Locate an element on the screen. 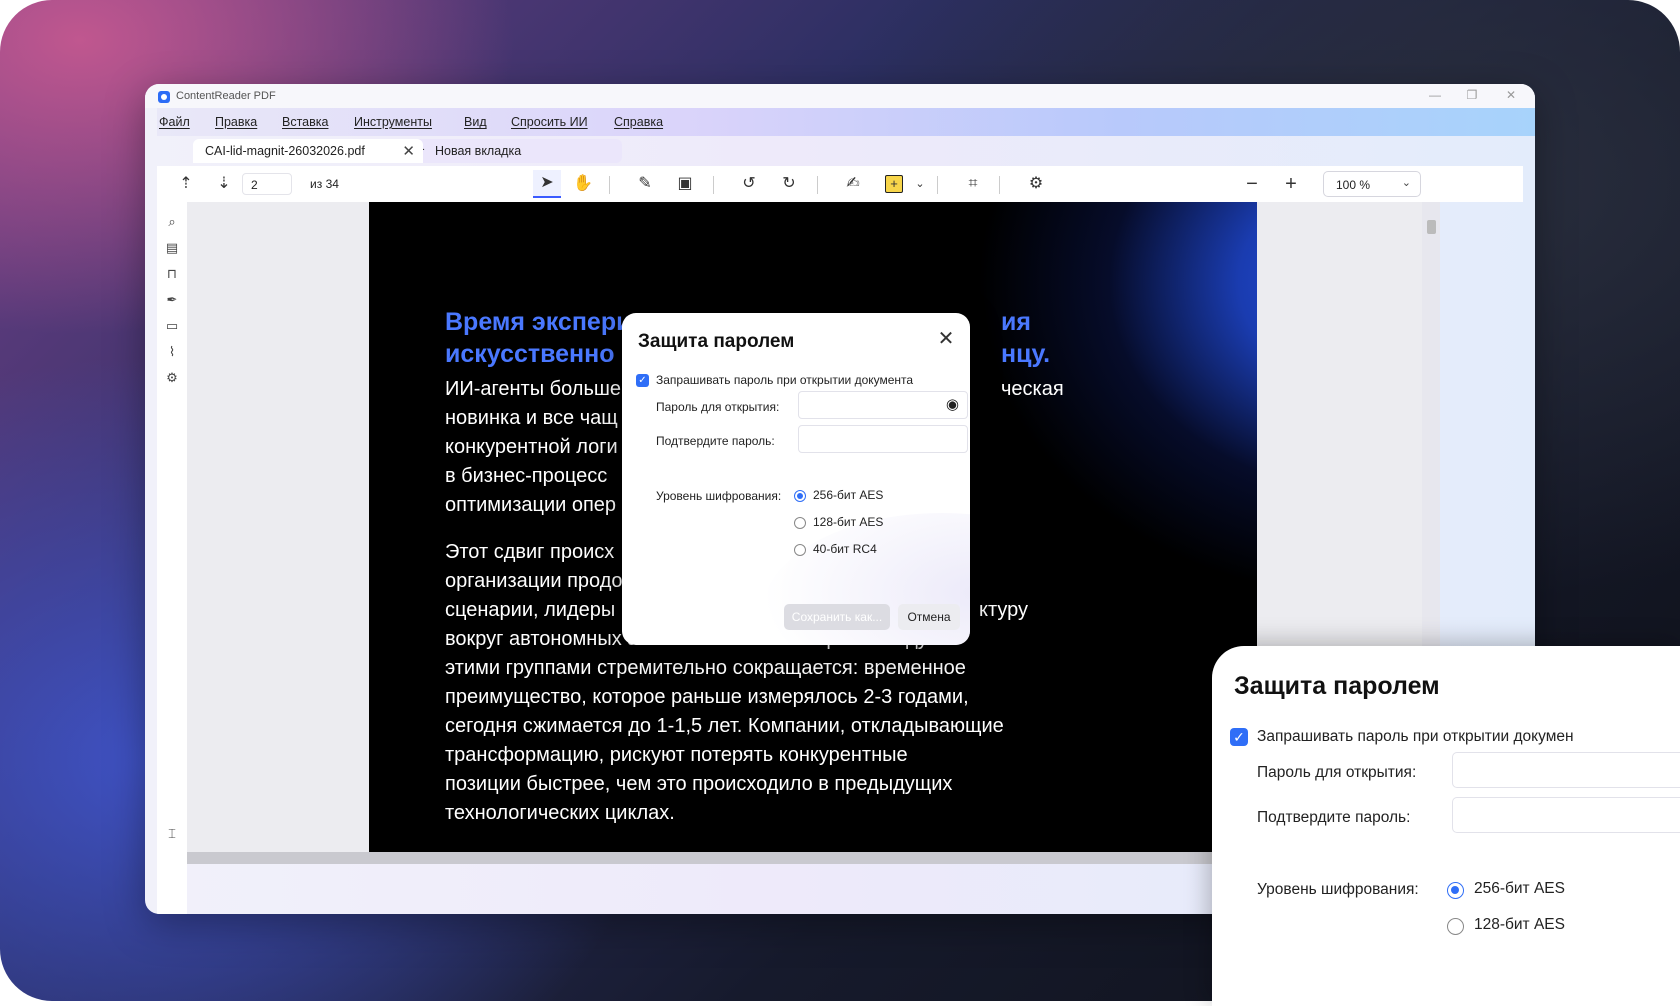 This screenshot has width=1680, height=1006. paragraph-1-right: ческая is located at coordinates (1061, 389).